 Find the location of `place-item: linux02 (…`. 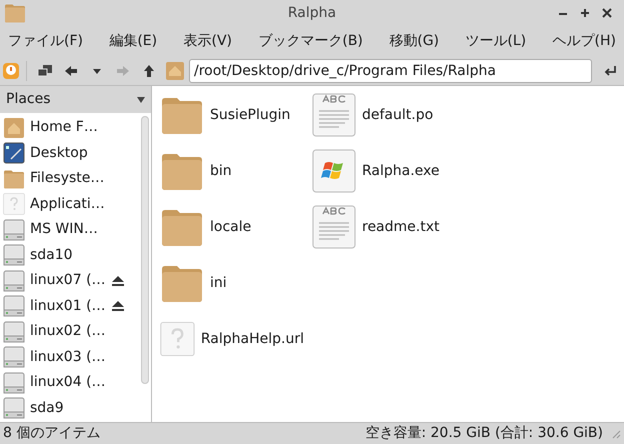

place-item: linux02 (… is located at coordinates (69, 331).